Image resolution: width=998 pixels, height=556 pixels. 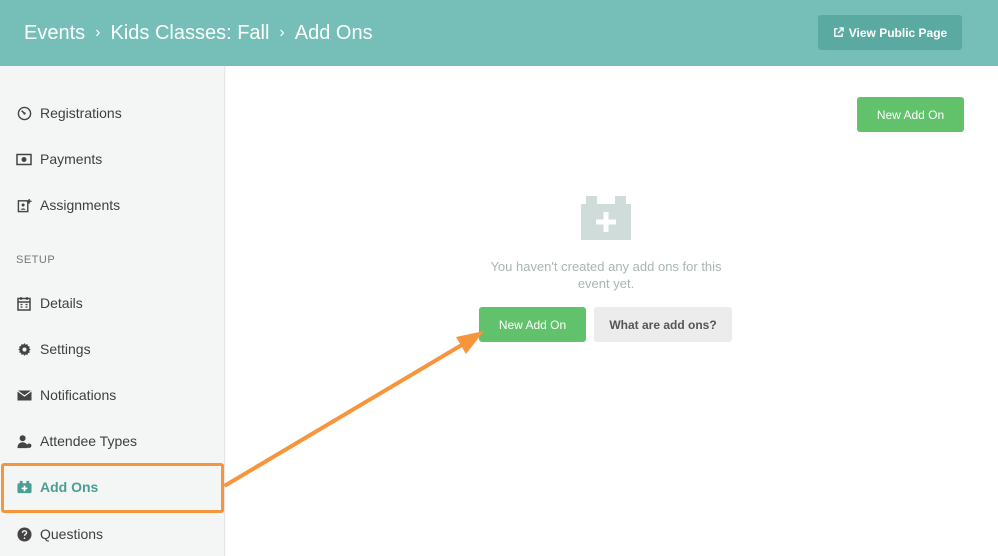 I want to click on sidebar-item-settings: Settings, so click(x=112, y=349).